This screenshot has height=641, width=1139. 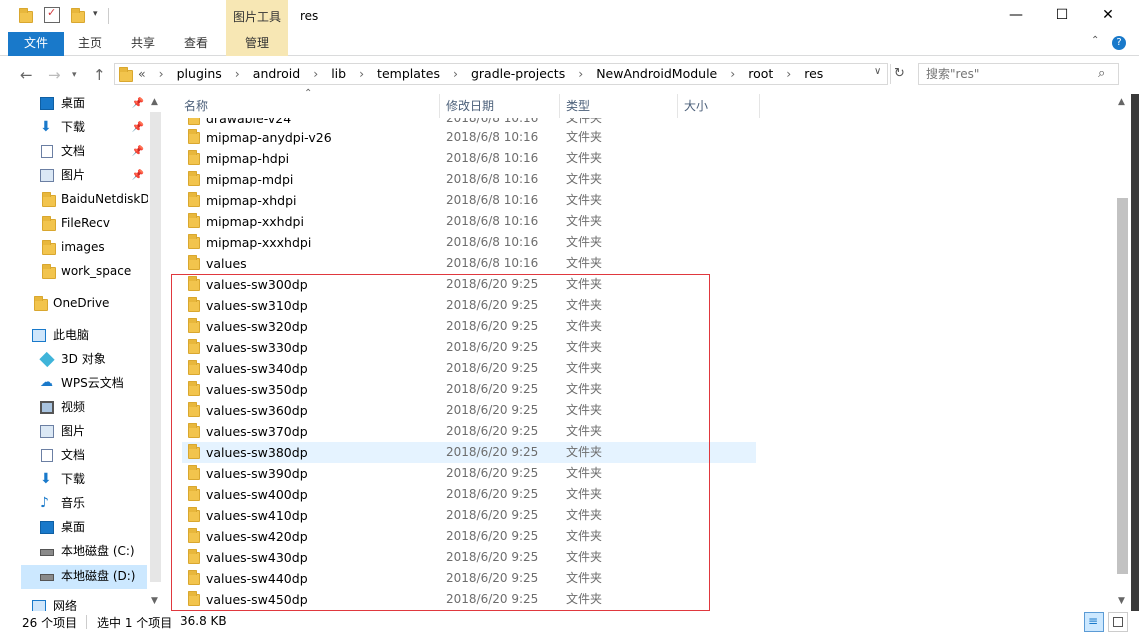 What do you see at coordinates (74, 175) in the screenshot?
I see `nav-item-pictures: 图片 📌` at bounding box center [74, 175].